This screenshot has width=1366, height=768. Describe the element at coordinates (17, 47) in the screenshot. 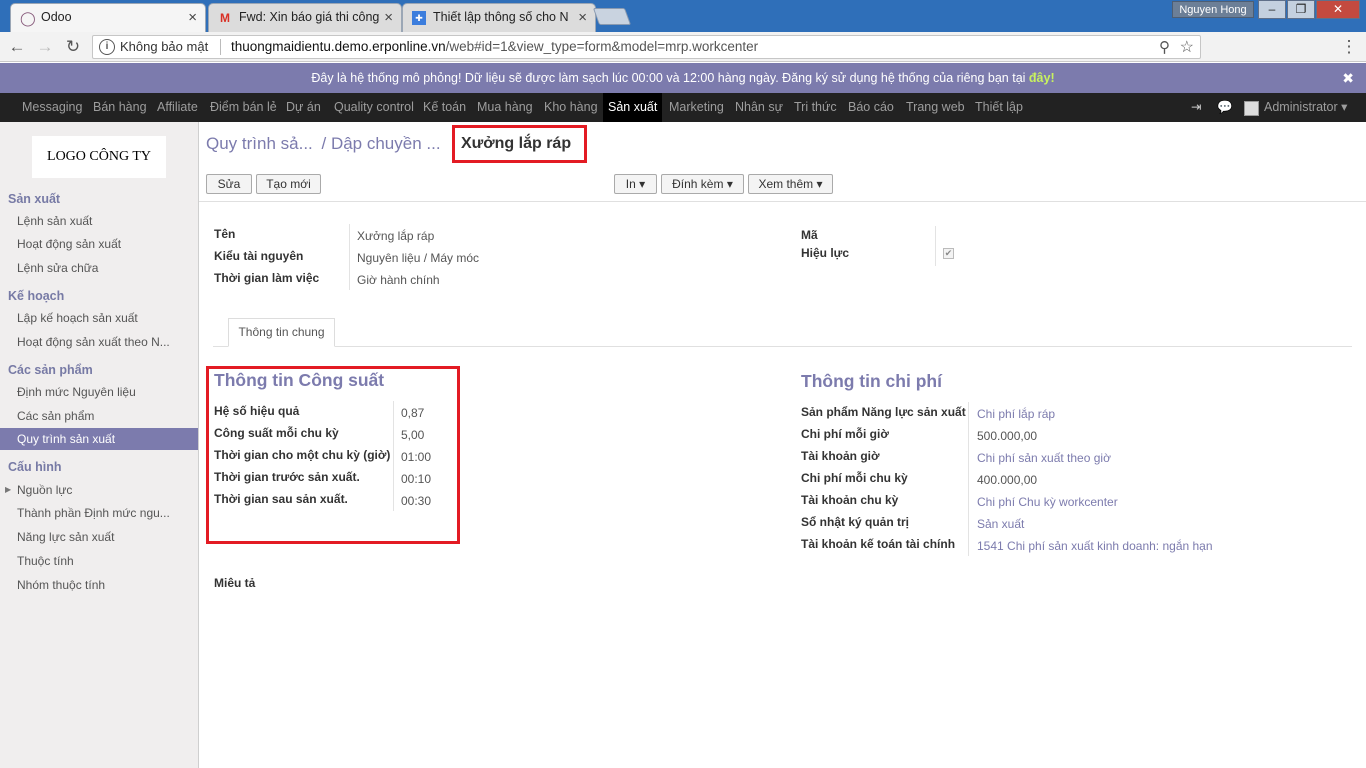

I see `back-arrow-icon: ←` at that location.